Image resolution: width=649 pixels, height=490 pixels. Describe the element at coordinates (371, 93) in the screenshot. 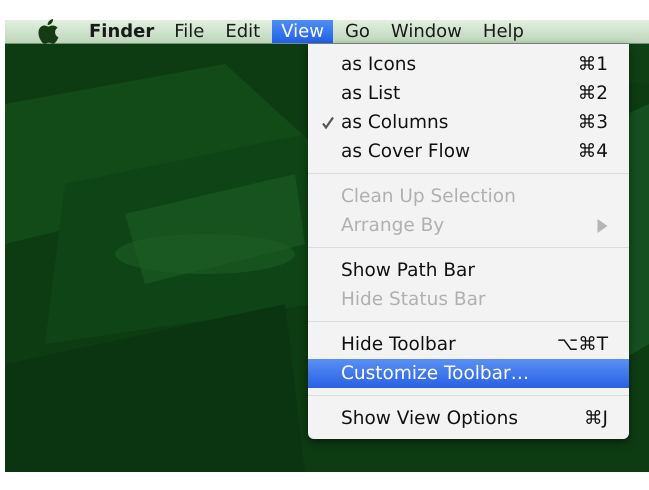

I see `menu-item-label: as List` at that location.